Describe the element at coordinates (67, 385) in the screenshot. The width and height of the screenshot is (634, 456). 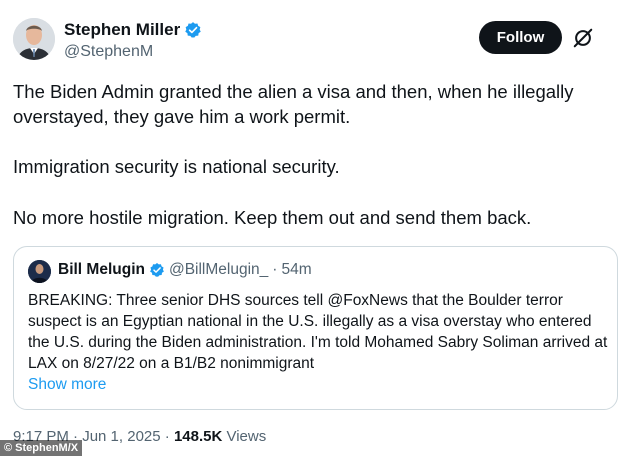
I see `show-more-link: Show more` at that location.